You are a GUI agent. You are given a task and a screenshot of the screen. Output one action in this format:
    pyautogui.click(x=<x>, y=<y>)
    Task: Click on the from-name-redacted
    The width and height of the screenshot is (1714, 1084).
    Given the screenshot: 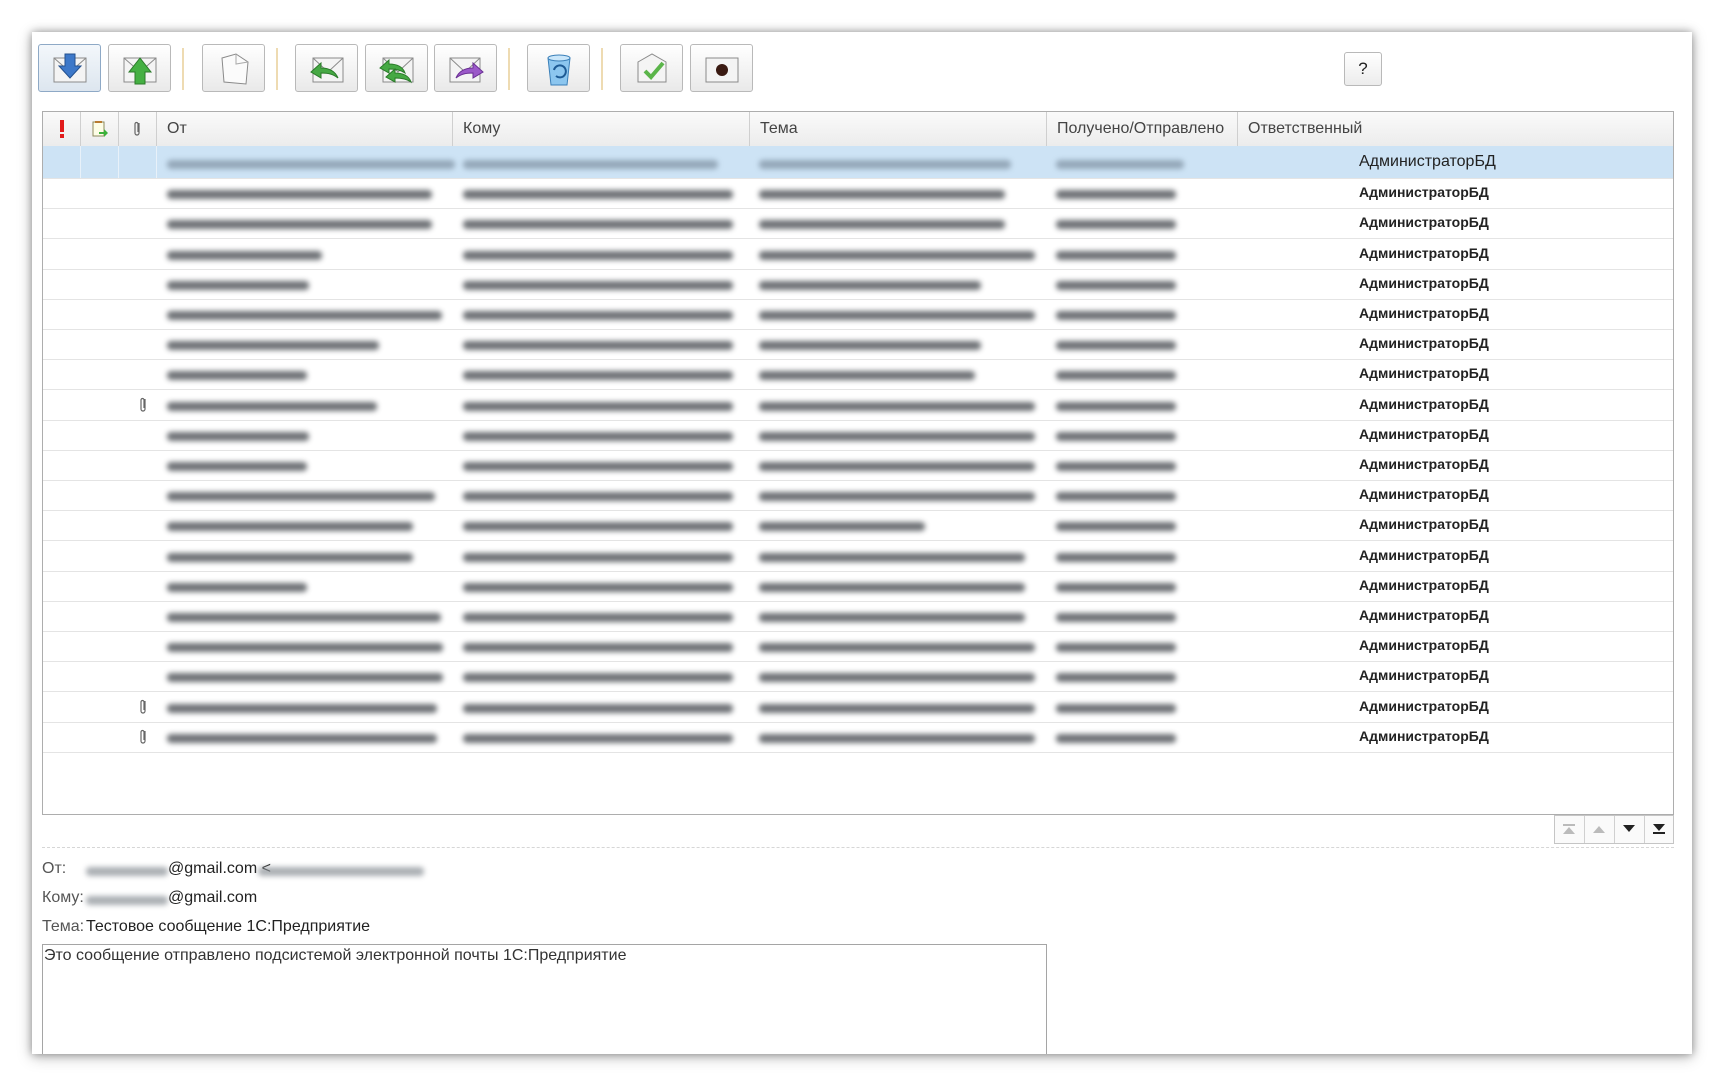 What is the action you would take?
    pyautogui.click(x=127, y=871)
    